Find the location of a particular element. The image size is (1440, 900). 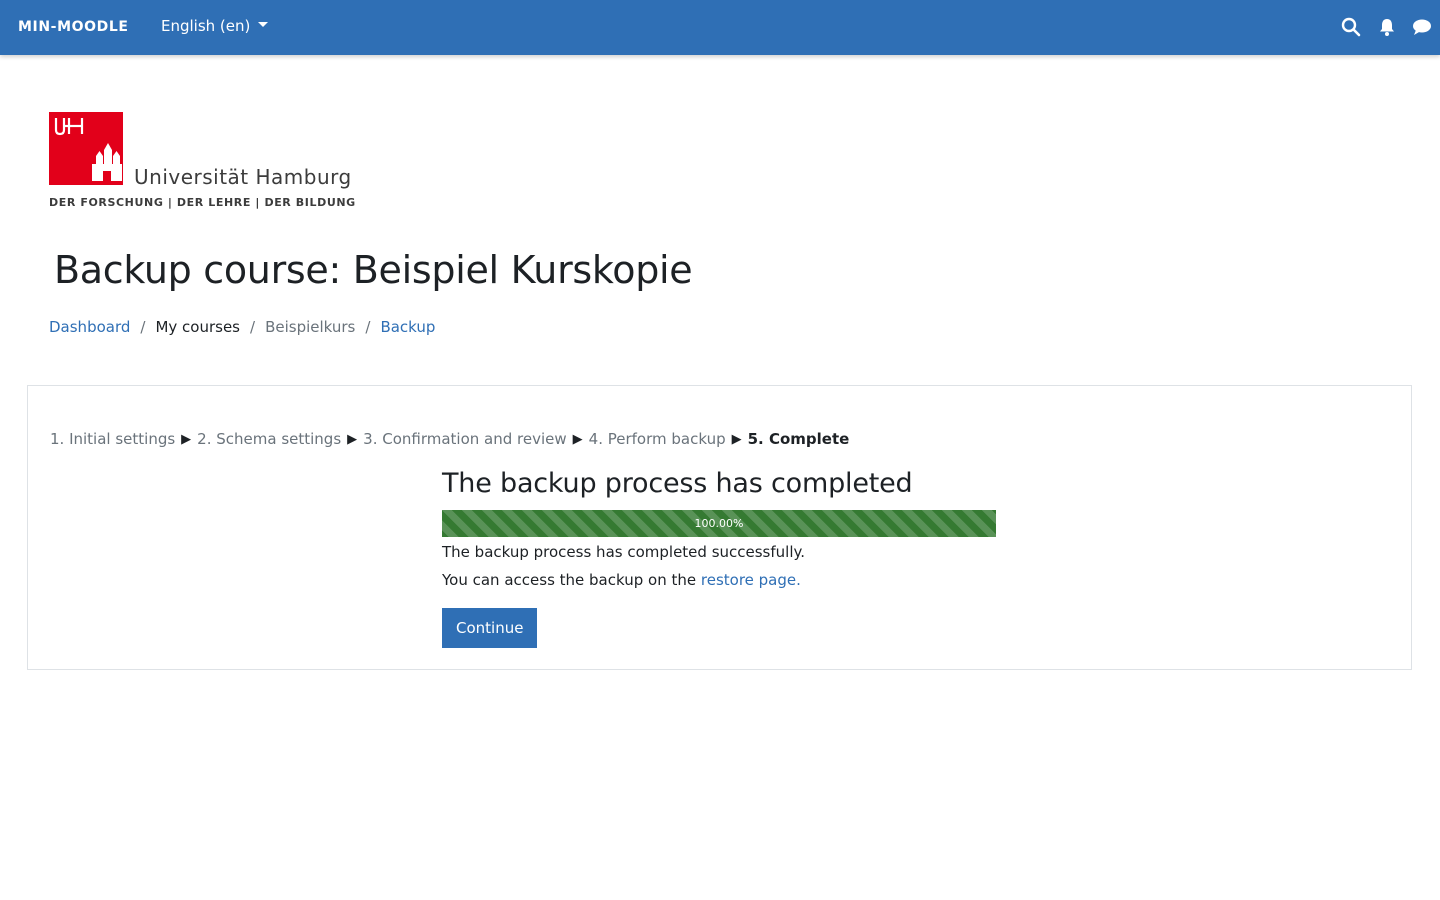

search-icon is located at coordinates (1351, 27).